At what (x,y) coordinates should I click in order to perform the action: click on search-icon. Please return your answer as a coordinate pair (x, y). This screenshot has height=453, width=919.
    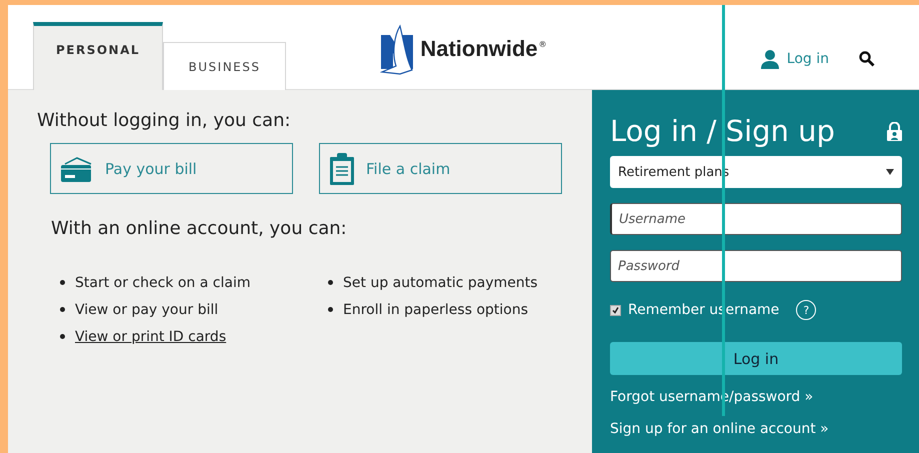
    Looking at the image, I should click on (867, 59).